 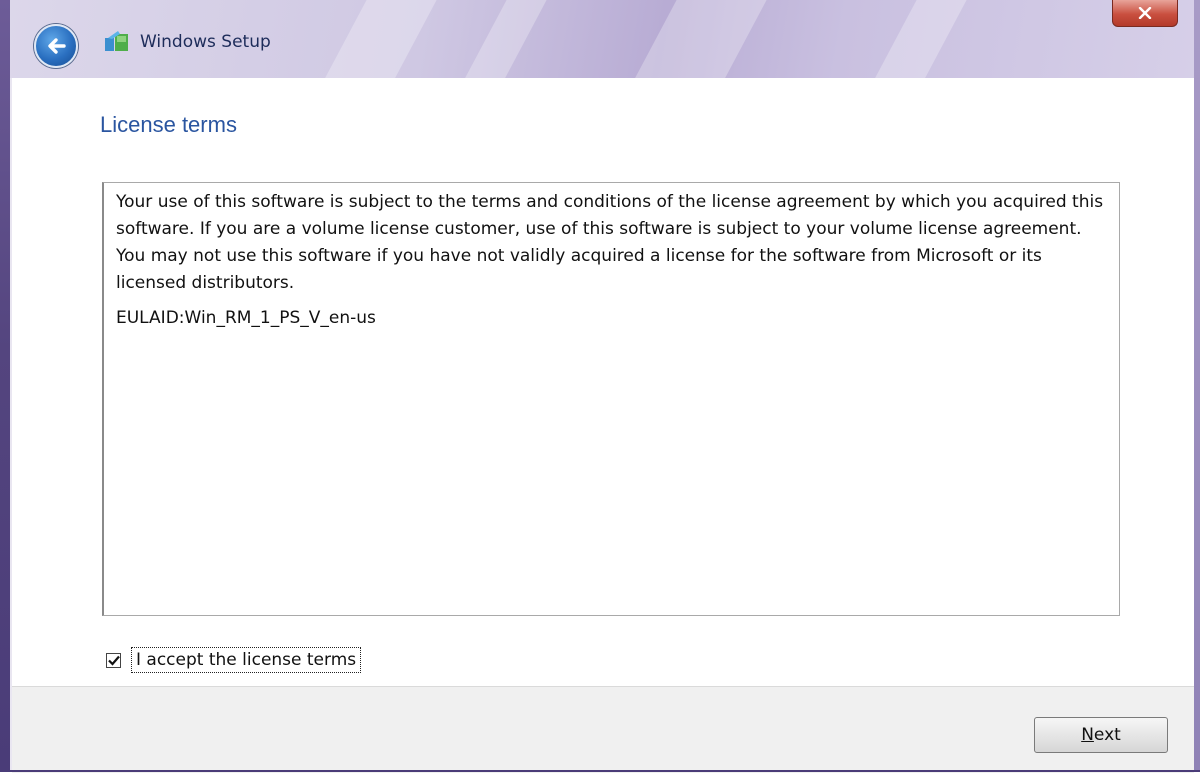 I want to click on close-button, so click(x=1145, y=13).